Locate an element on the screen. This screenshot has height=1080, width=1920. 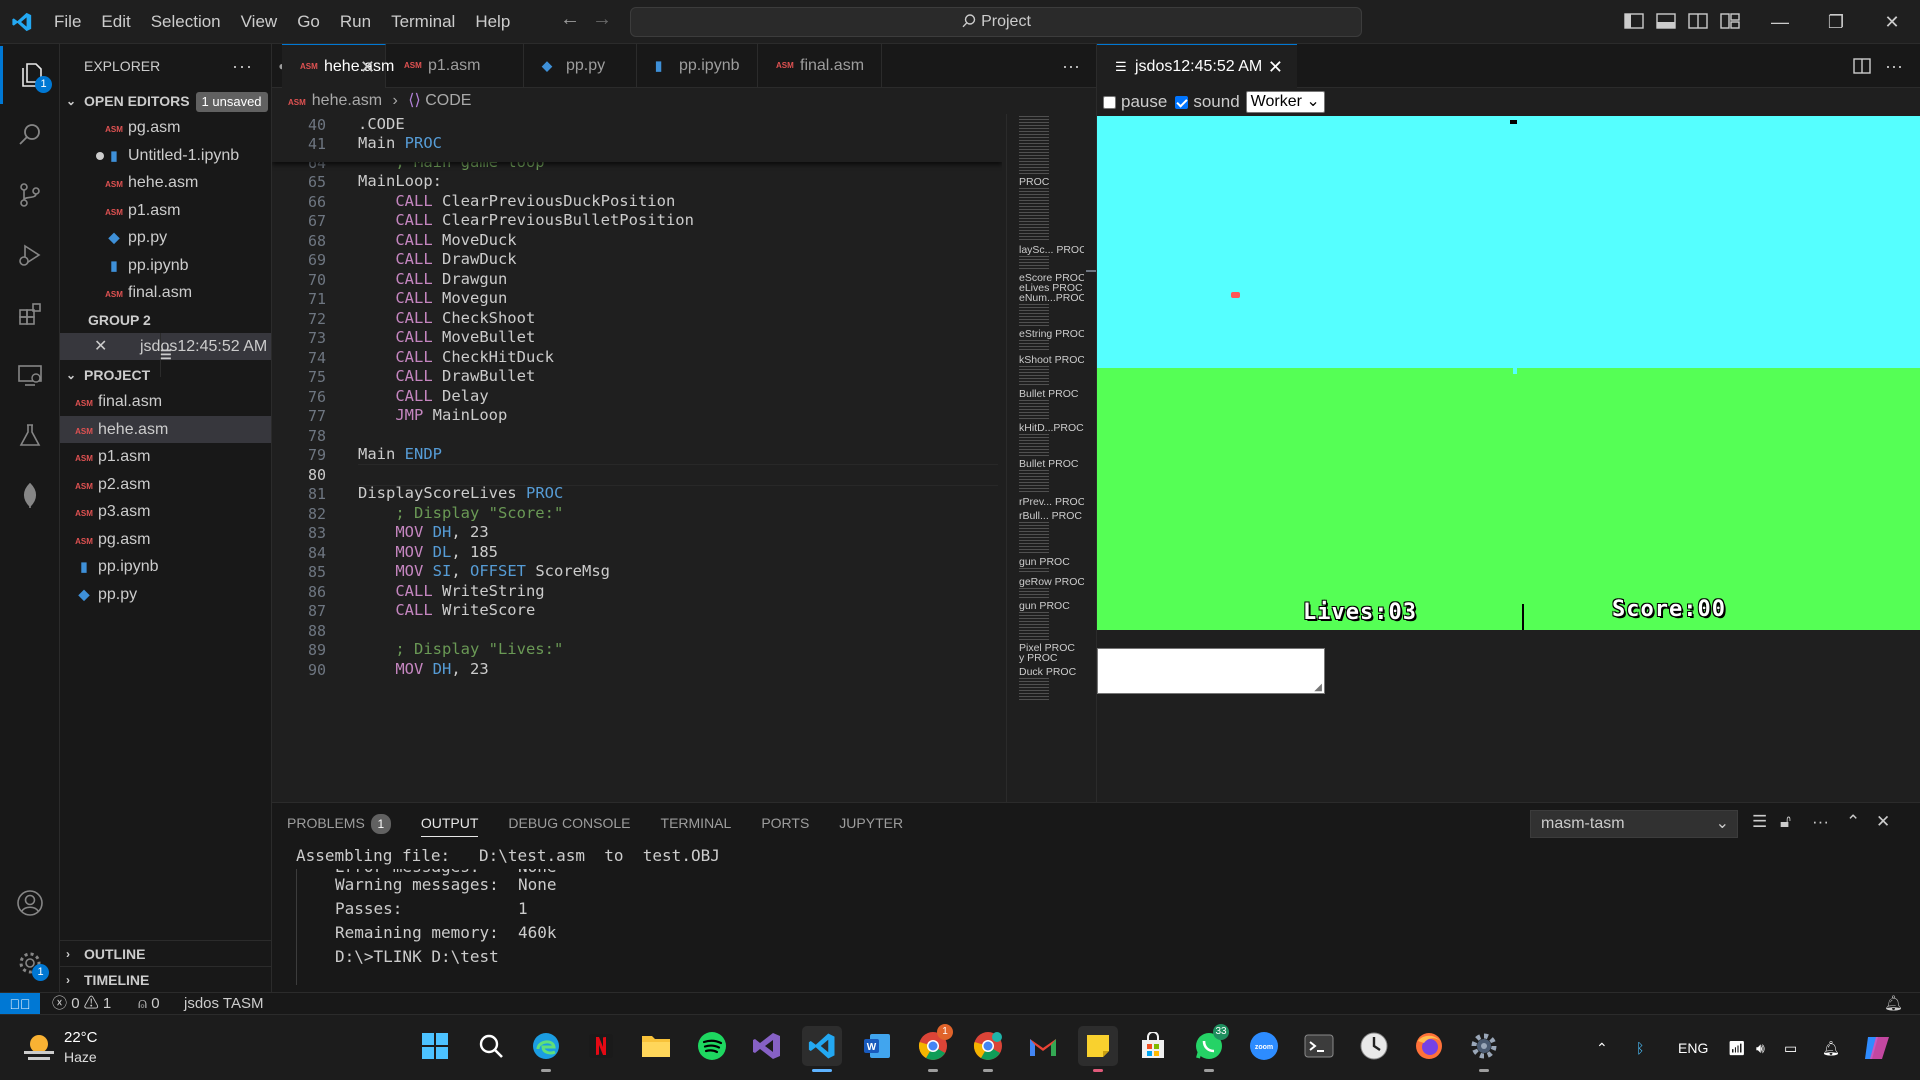
close-panel-icon: ✕ is located at coordinates (1883, 822).